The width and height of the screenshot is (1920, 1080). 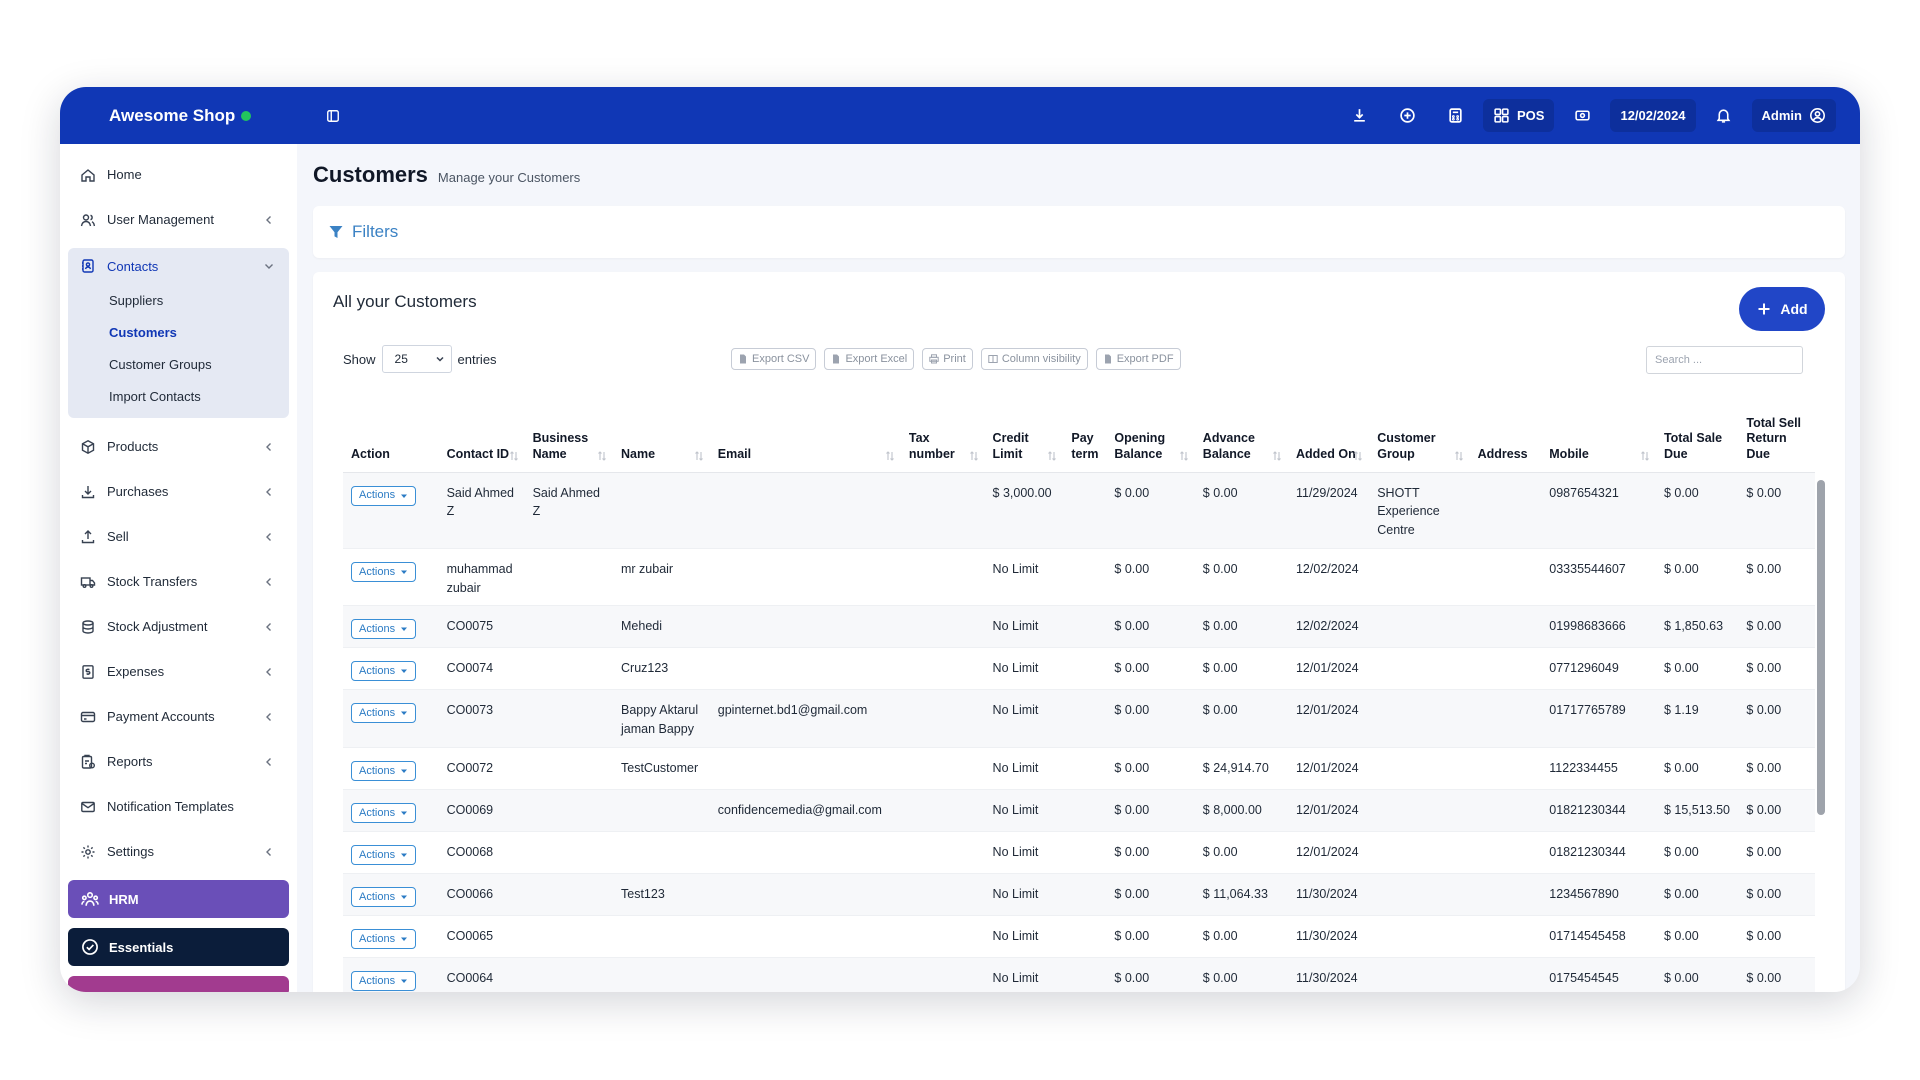 I want to click on search-input, so click(x=1724, y=360).